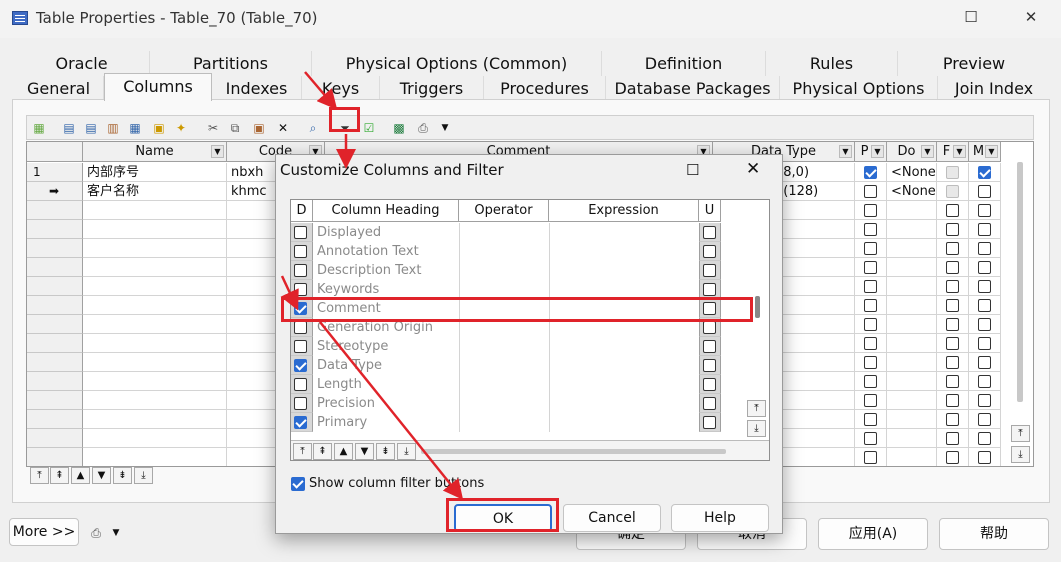 Image resolution: width=1061 pixels, height=562 pixels. What do you see at coordinates (845, 151) in the screenshot?
I see `datatype-filter-icon: ▼` at bounding box center [845, 151].